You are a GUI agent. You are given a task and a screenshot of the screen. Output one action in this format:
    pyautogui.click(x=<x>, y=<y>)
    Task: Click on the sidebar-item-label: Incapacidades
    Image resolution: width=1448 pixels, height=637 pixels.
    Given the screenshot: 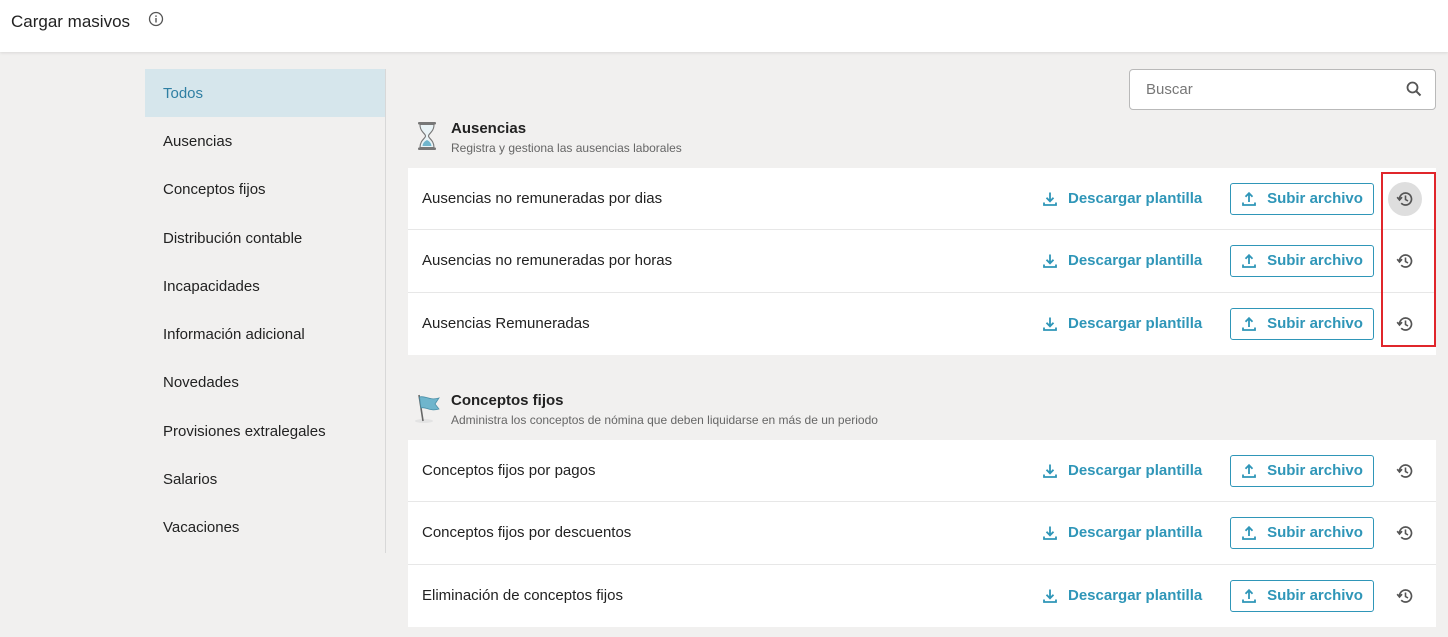 What is the action you would take?
    pyautogui.click(x=211, y=286)
    